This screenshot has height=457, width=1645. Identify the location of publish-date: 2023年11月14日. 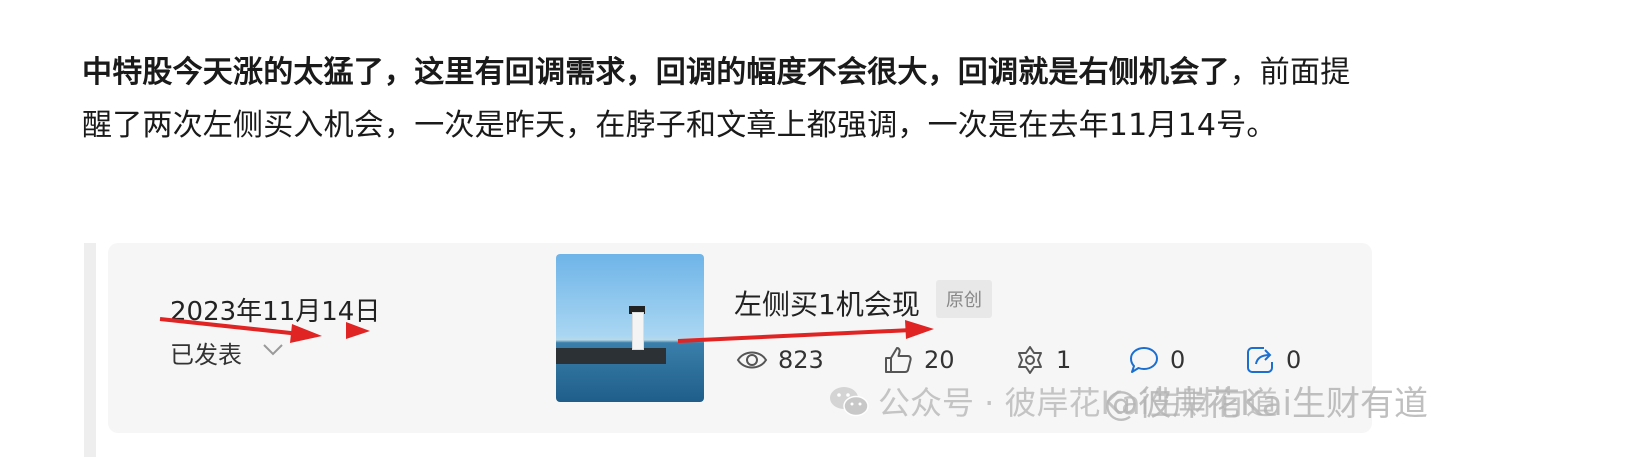
(275, 312).